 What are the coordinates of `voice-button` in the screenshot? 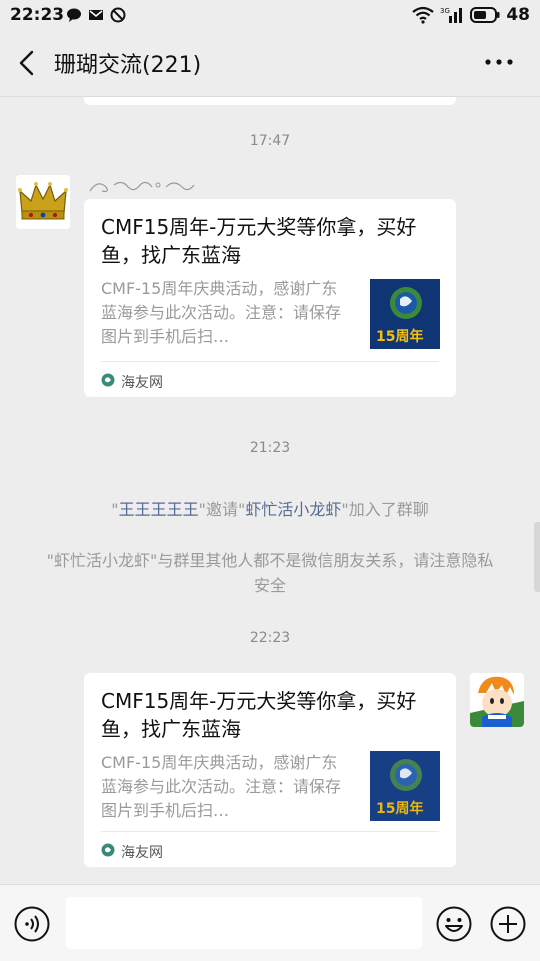 It's located at (32, 924).